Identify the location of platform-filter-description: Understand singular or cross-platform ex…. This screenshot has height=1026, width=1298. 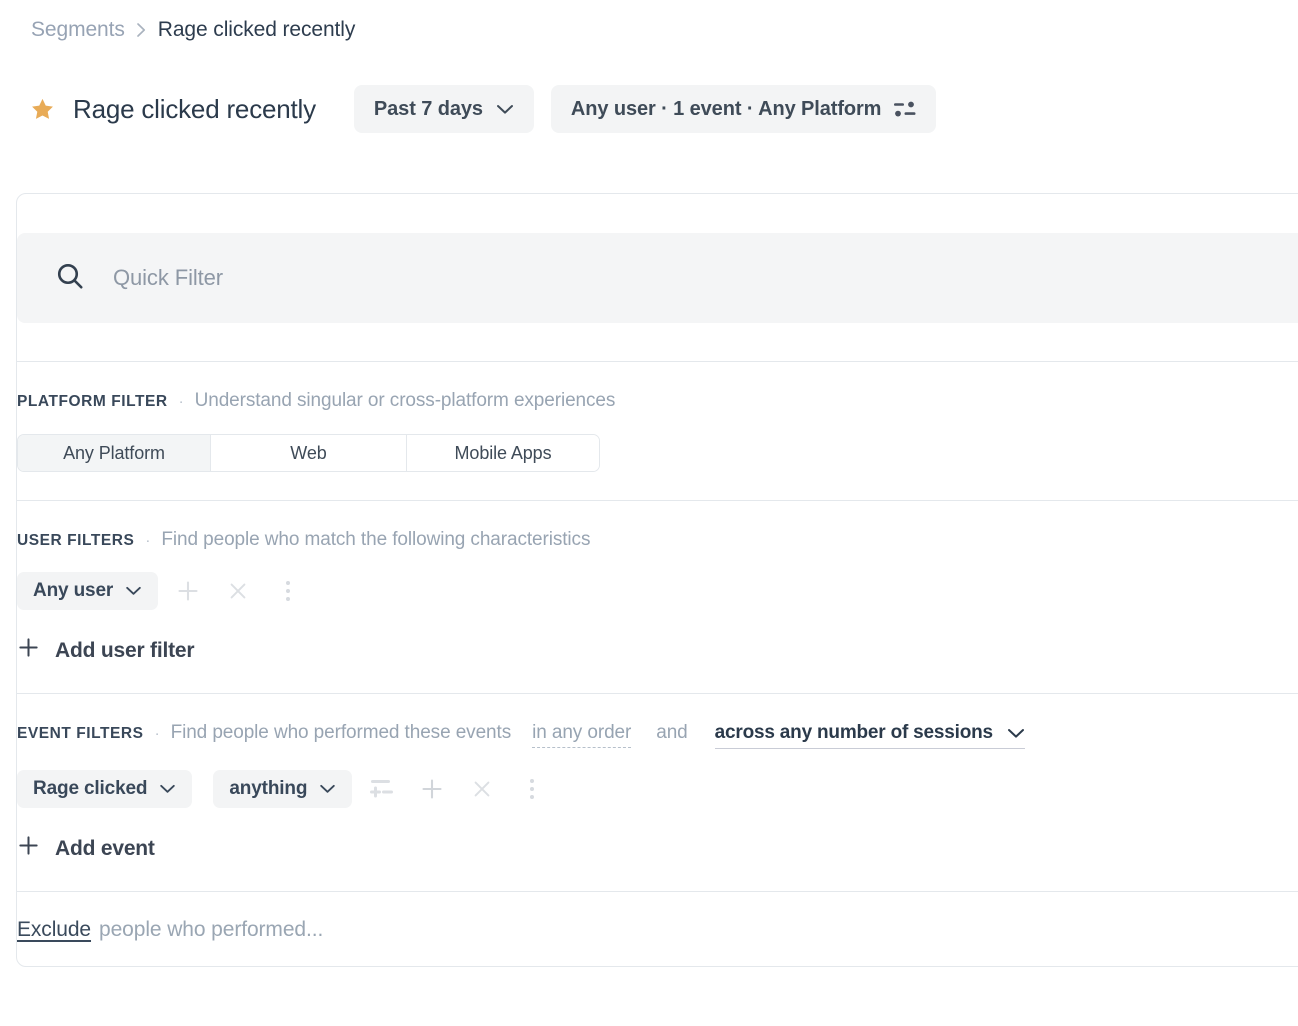
(405, 400).